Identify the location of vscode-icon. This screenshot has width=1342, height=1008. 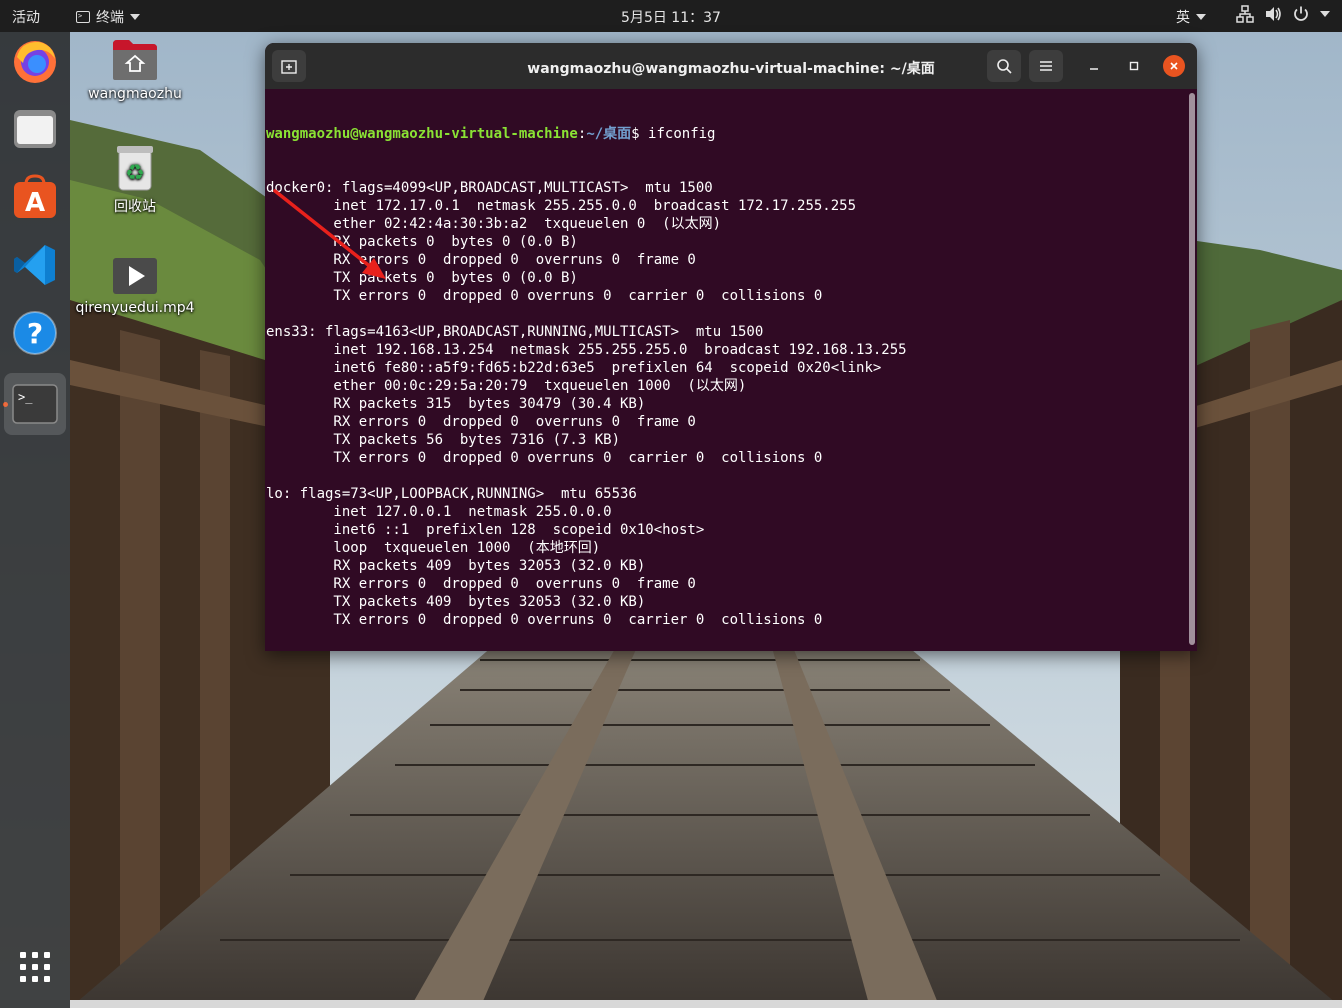
(34, 265).